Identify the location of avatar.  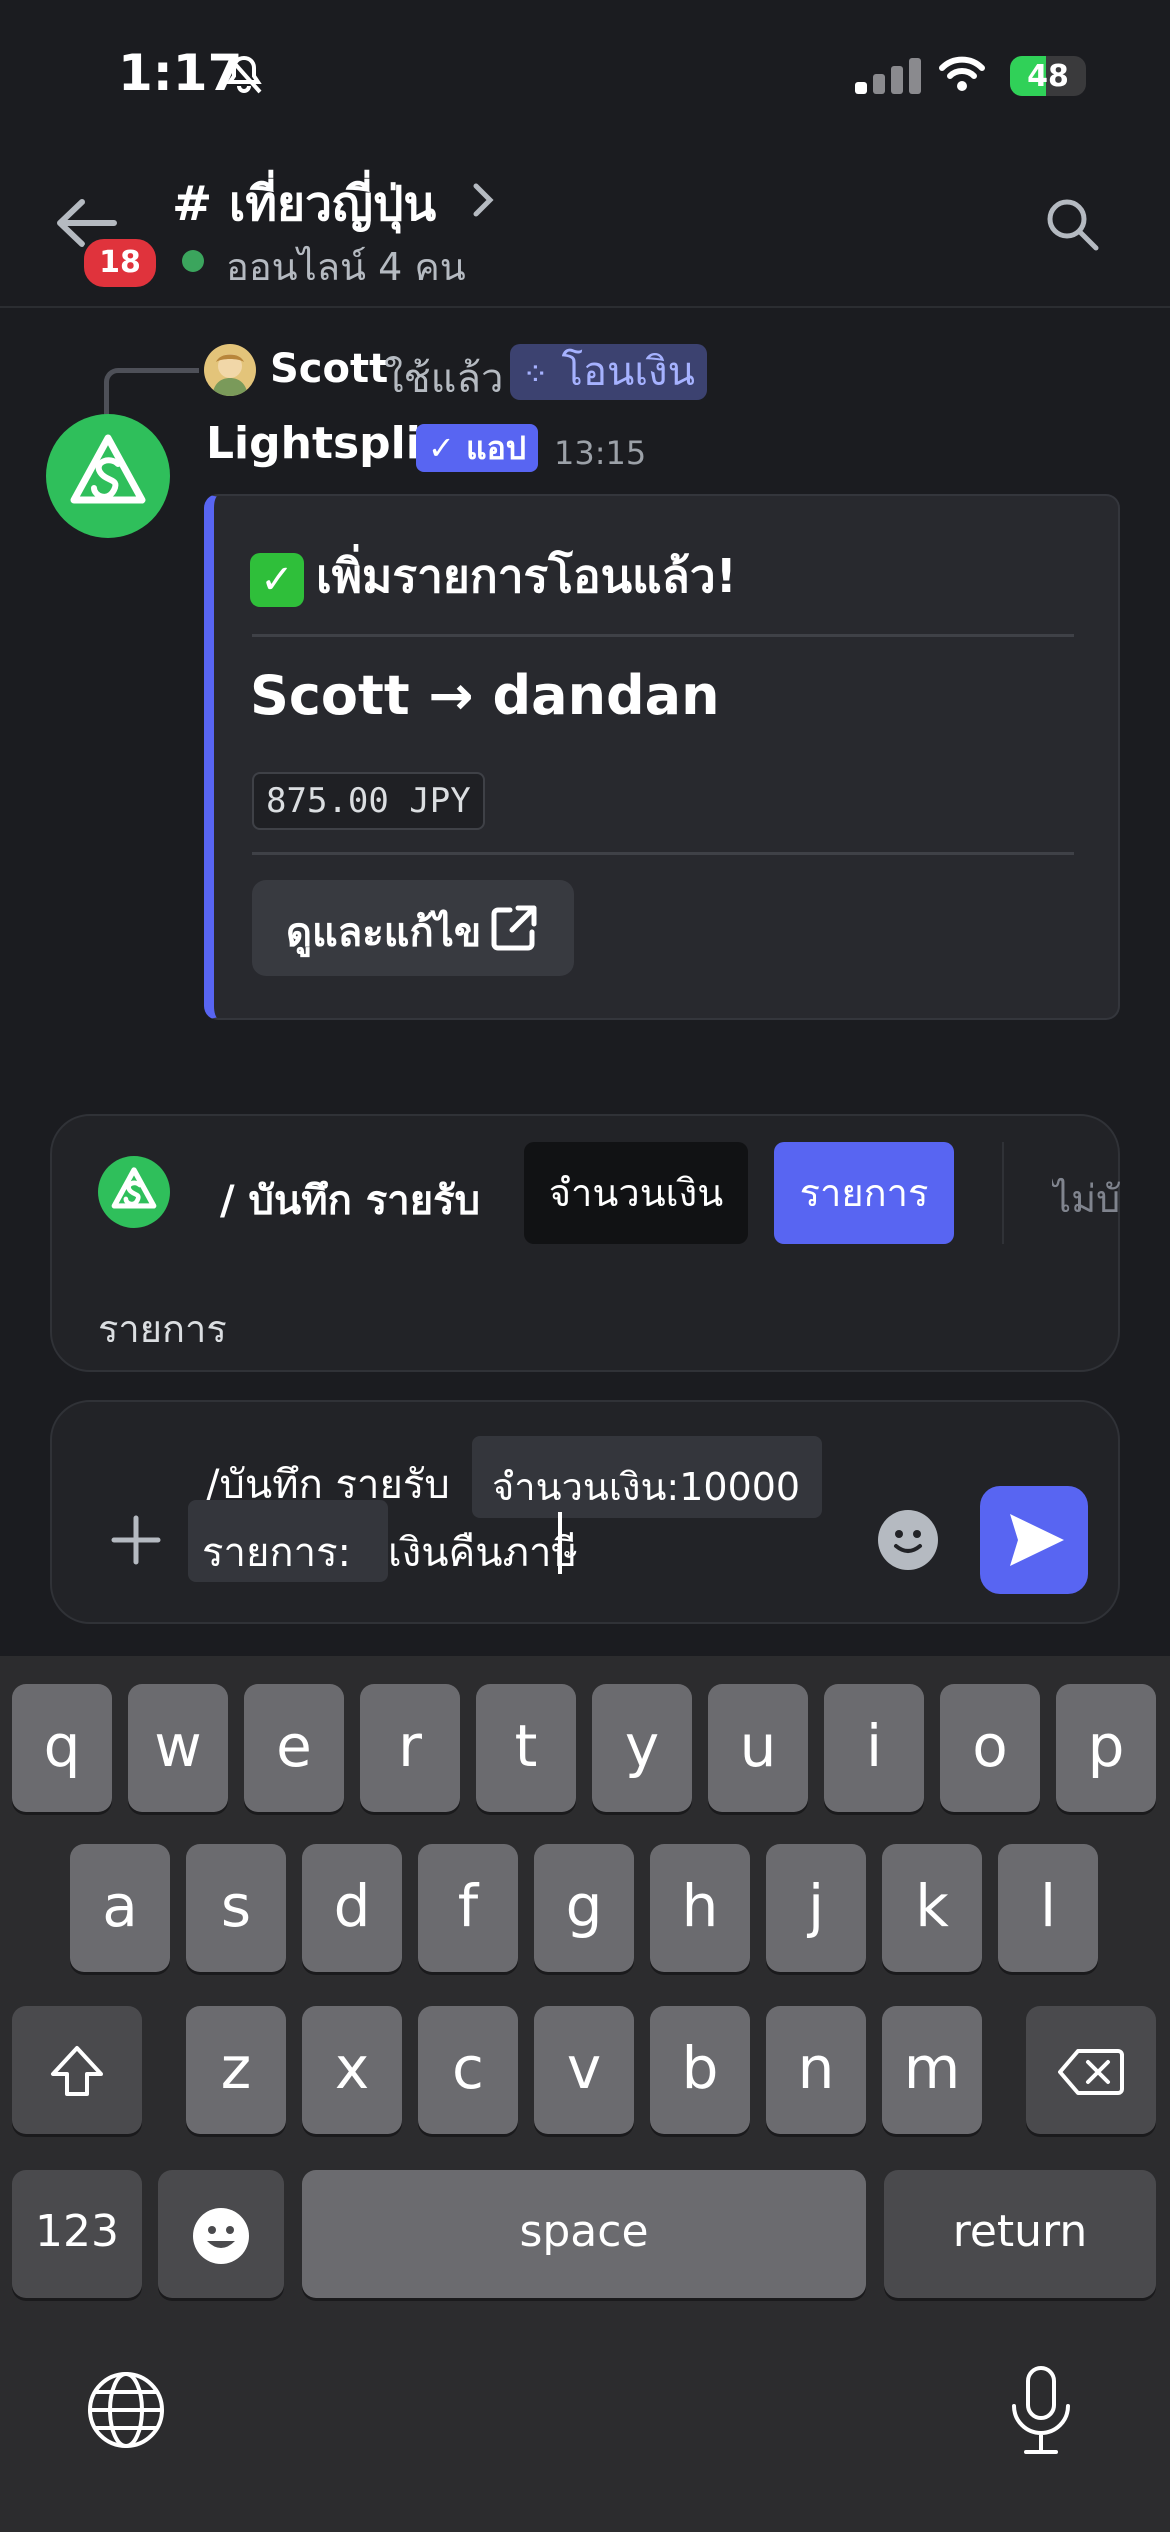
(230, 370).